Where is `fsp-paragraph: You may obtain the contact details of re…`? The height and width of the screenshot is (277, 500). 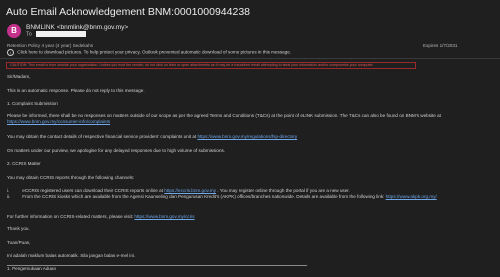 fsp-paragraph: You may obtain the contact details of re… is located at coordinates (152, 136).